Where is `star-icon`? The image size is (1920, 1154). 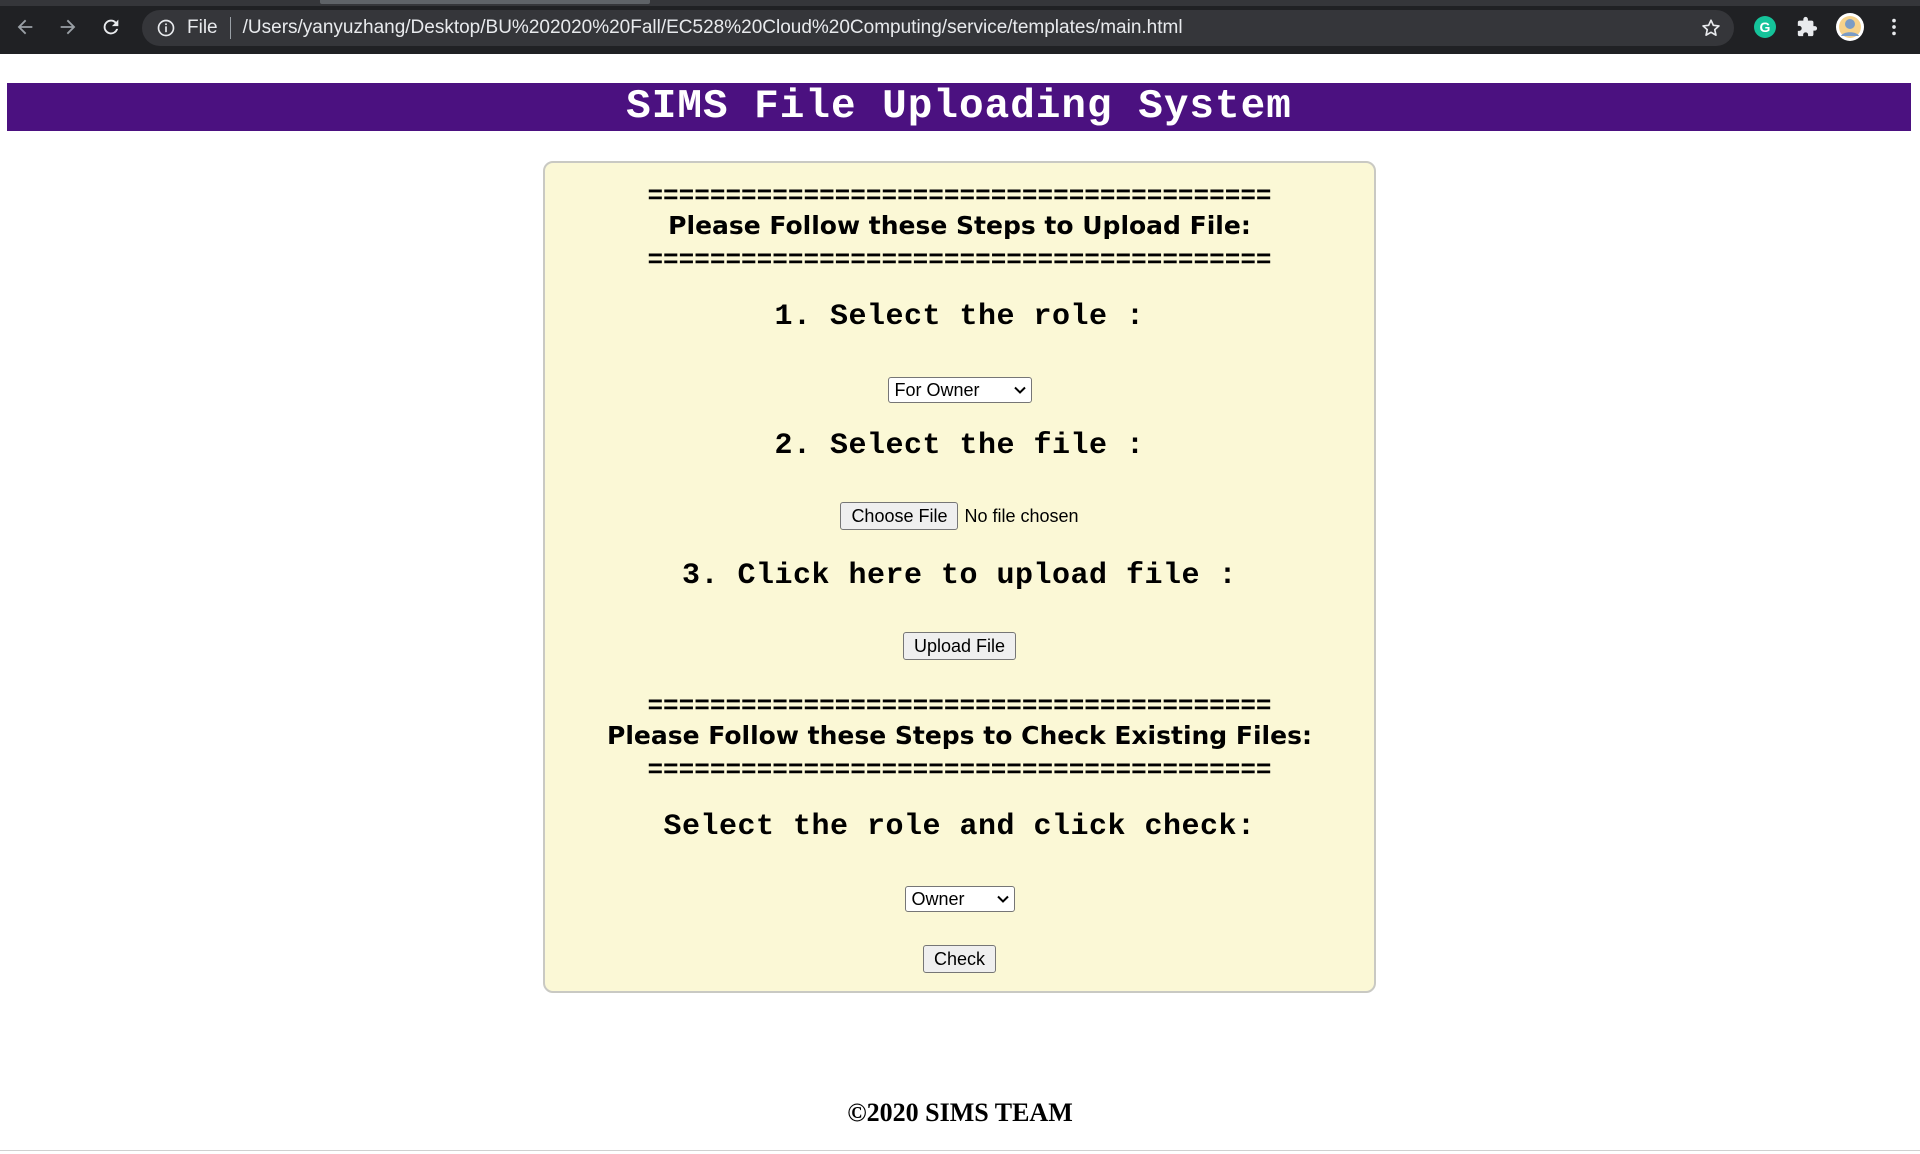
star-icon is located at coordinates (1711, 28).